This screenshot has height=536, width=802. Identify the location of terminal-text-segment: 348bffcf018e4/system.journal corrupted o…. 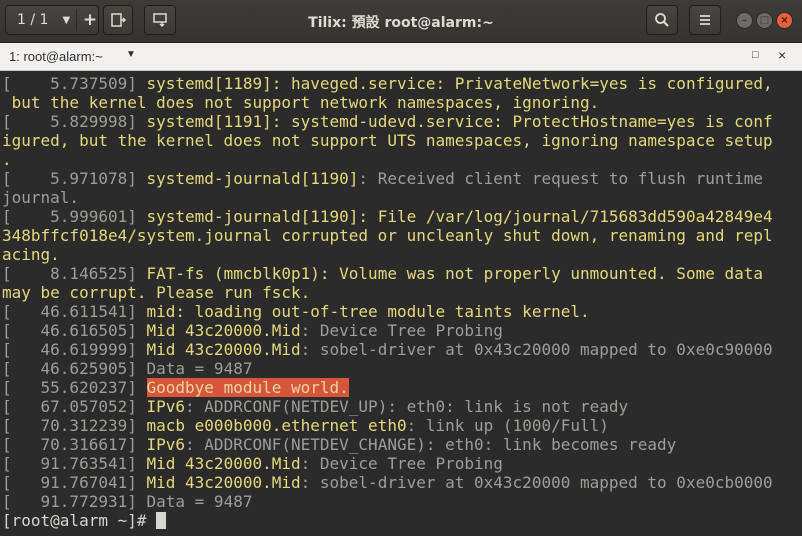
(387, 235).